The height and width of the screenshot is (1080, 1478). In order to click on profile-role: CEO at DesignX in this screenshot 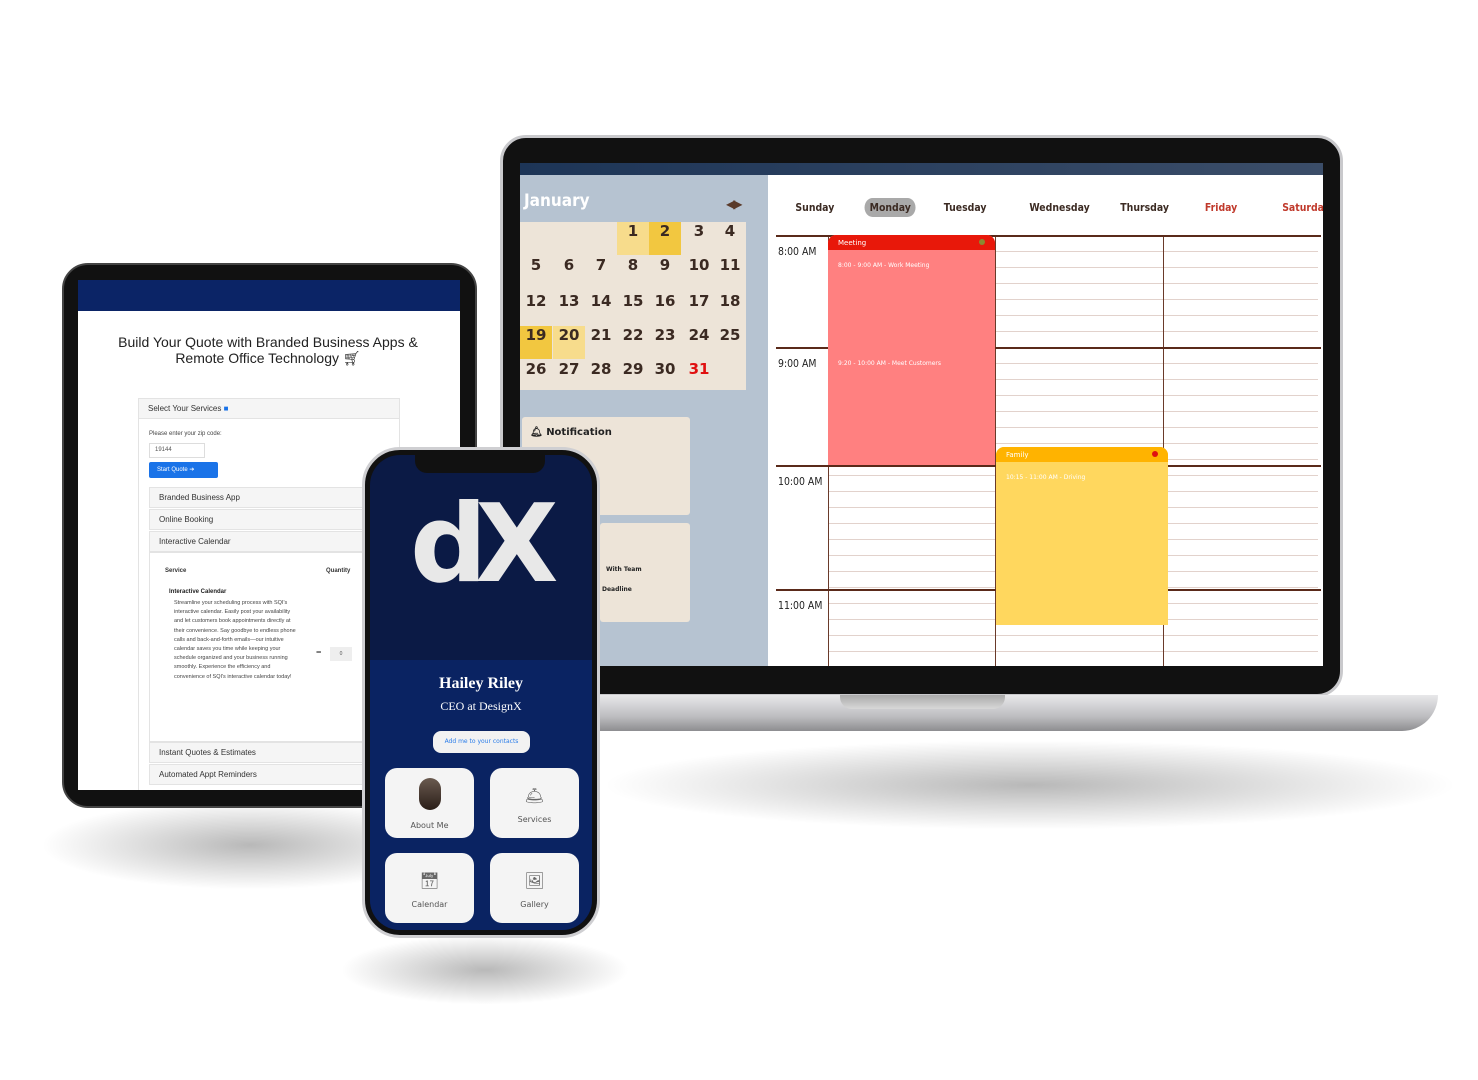, I will do `click(481, 706)`.